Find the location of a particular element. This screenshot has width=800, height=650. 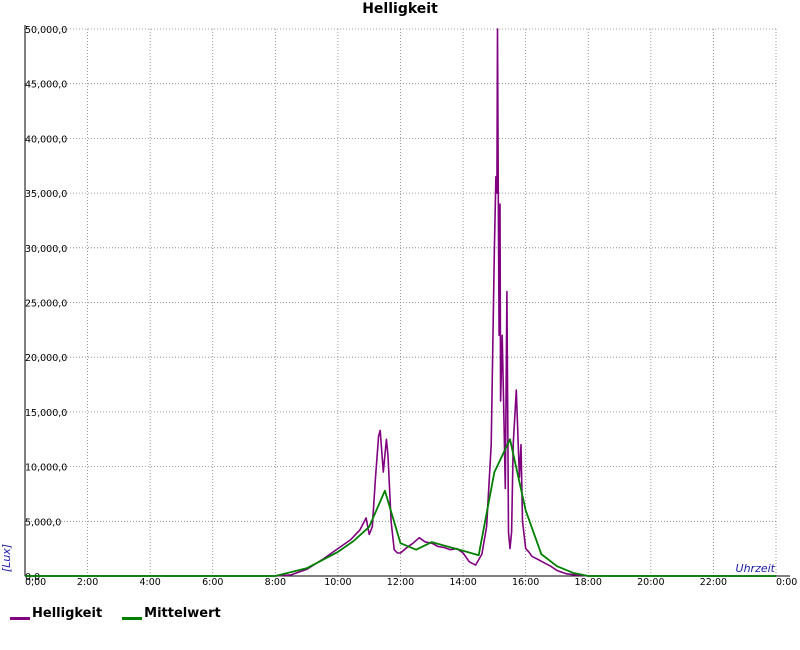

x-tick-label: 8:00 is located at coordinates (275, 582).